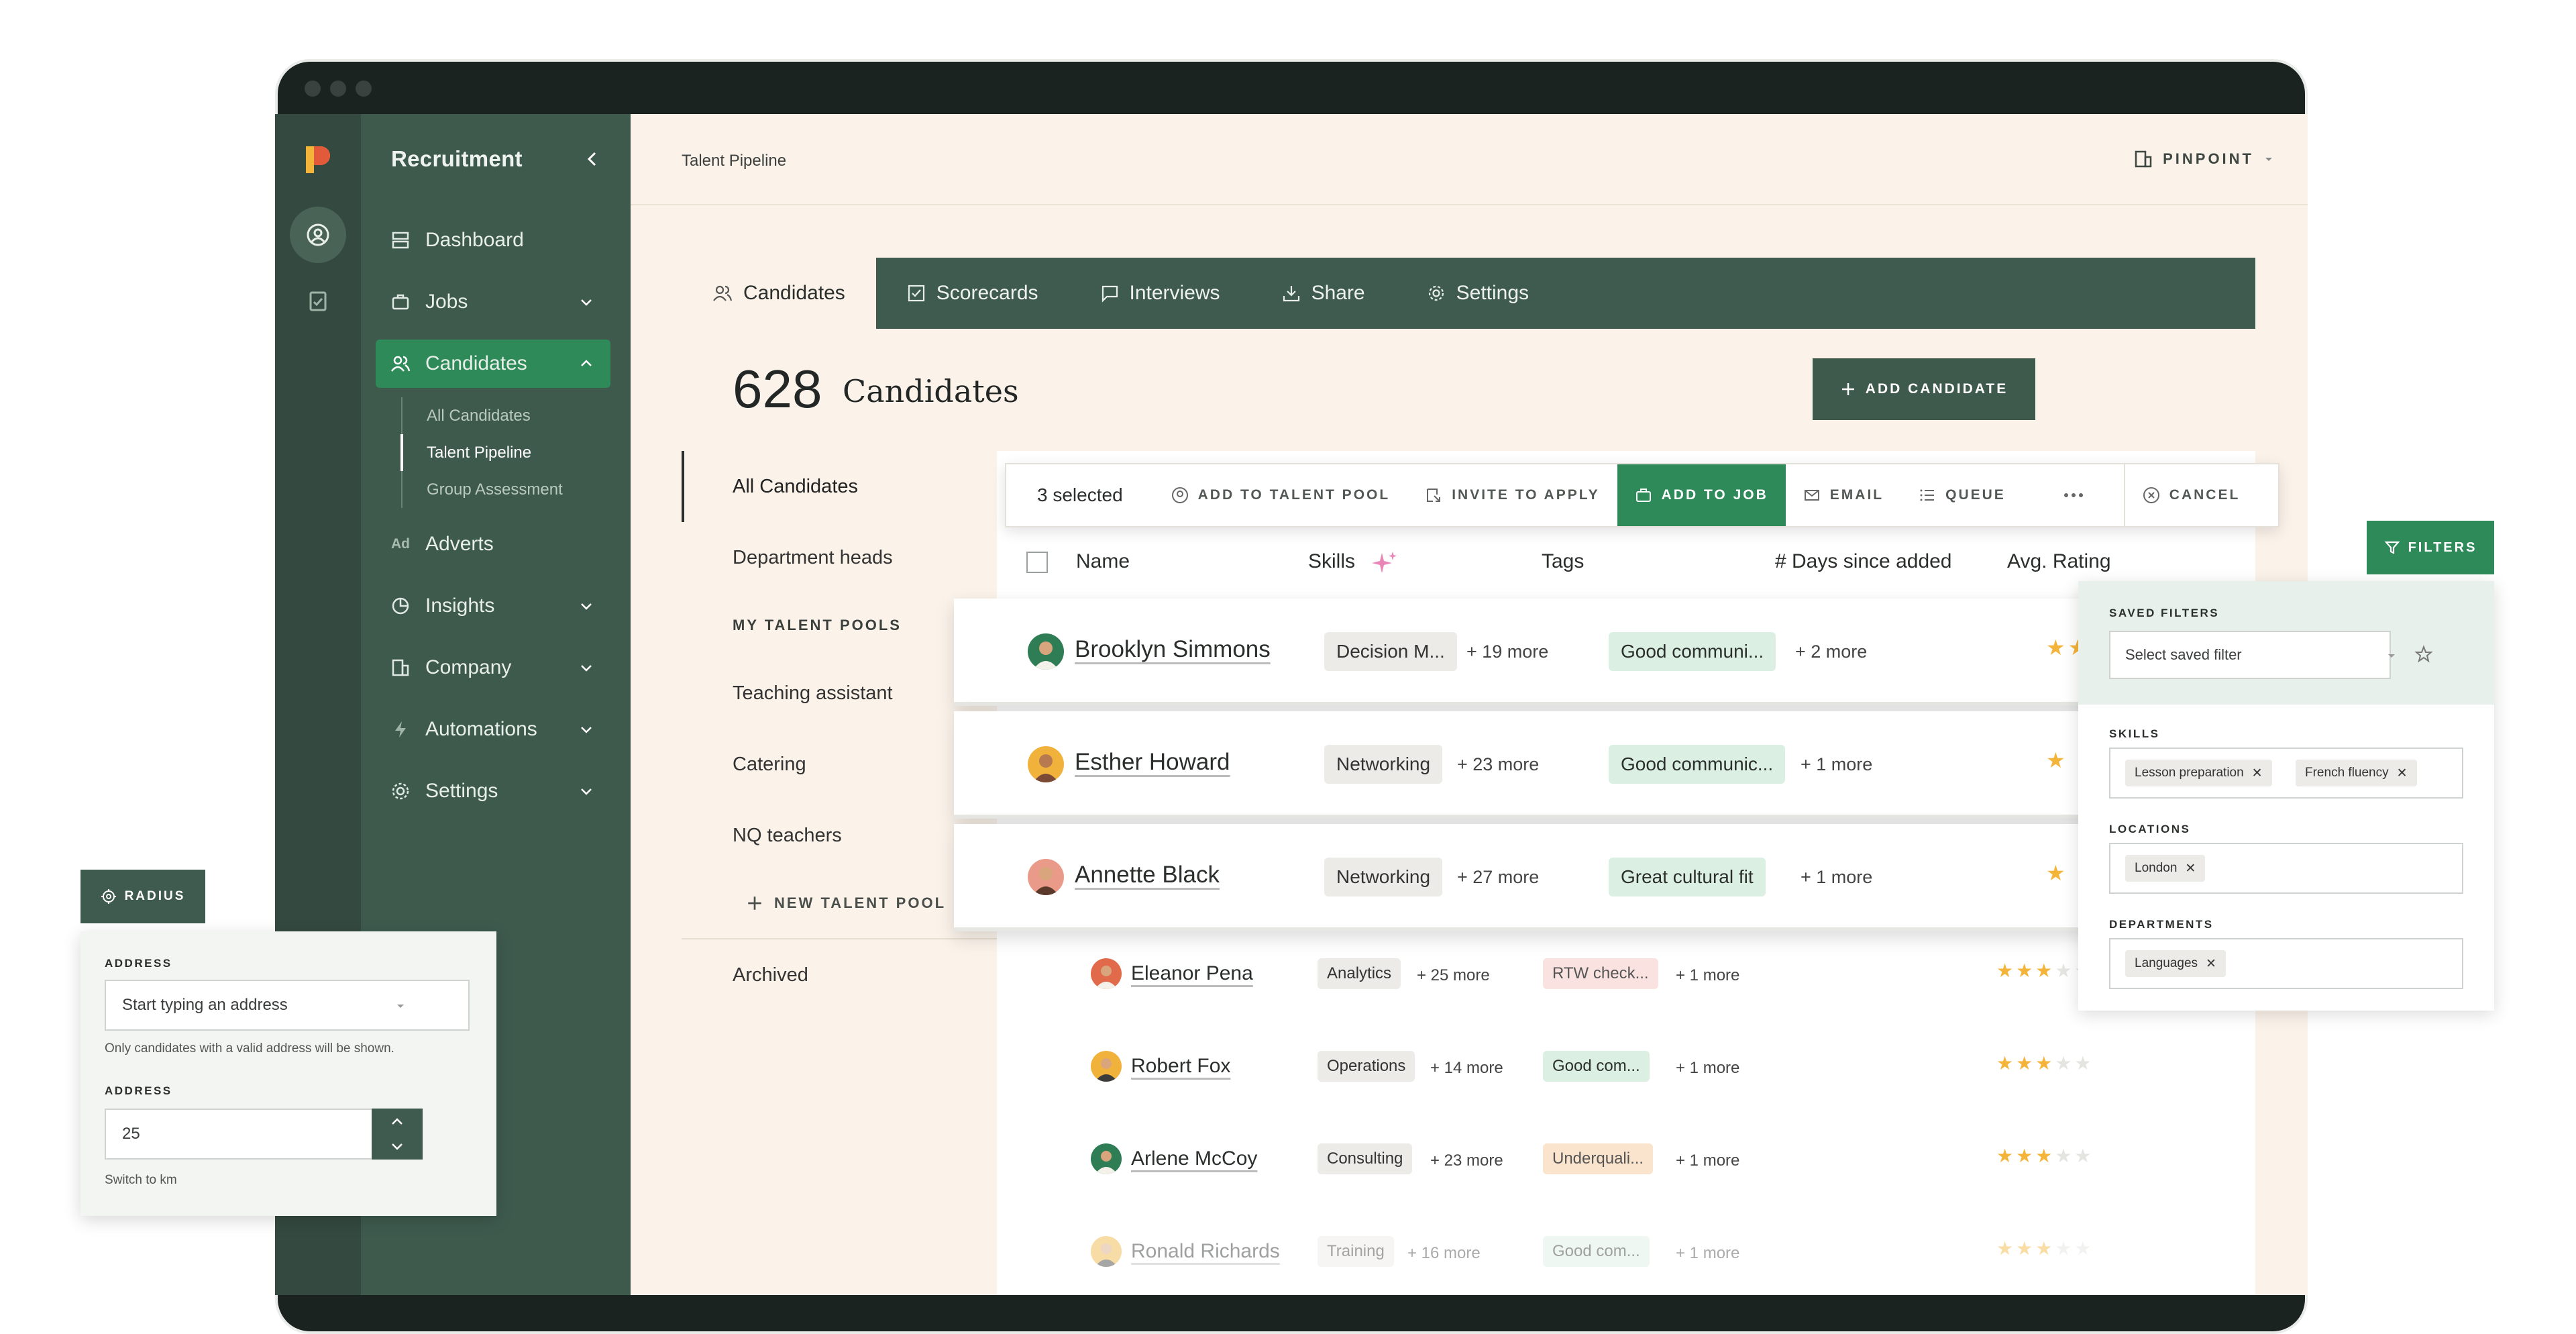 This screenshot has width=2576, height=1334. Describe the element at coordinates (493, 364) in the screenshot. I see `sidebar-item-candidates: Candidates` at that location.